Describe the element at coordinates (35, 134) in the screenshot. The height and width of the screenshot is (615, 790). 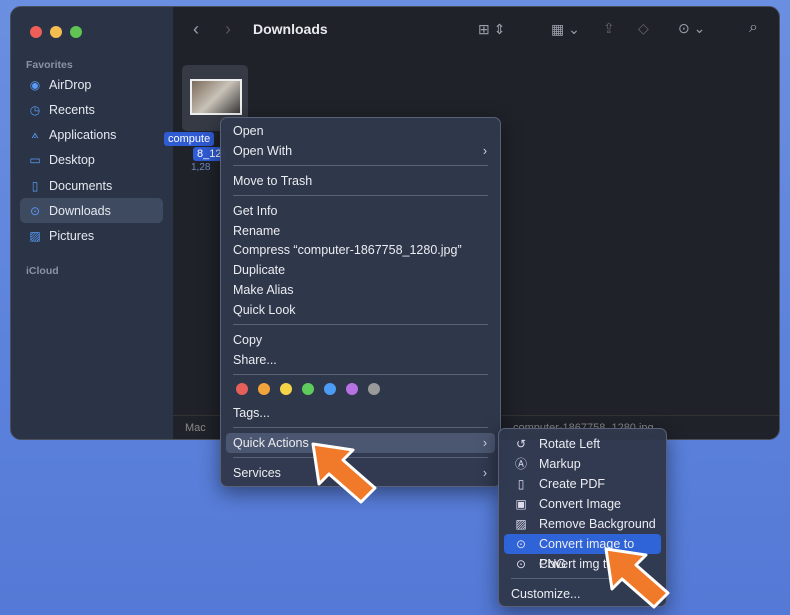
I see `applications-icon: ⟑` at that location.